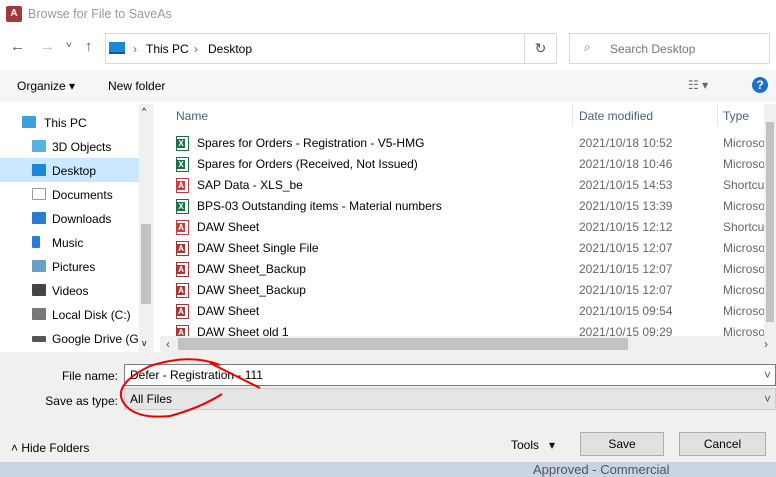 The height and width of the screenshot is (477, 776). Describe the element at coordinates (626, 227) in the screenshot. I see `file-date: 2021/10/15 12:12` at that location.